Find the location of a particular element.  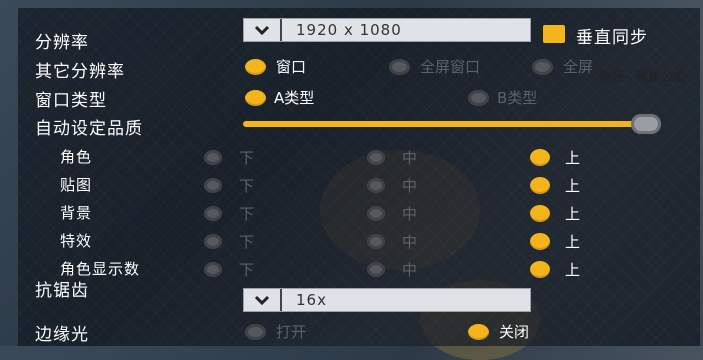

quality-label: 背景 is located at coordinates (76, 213).